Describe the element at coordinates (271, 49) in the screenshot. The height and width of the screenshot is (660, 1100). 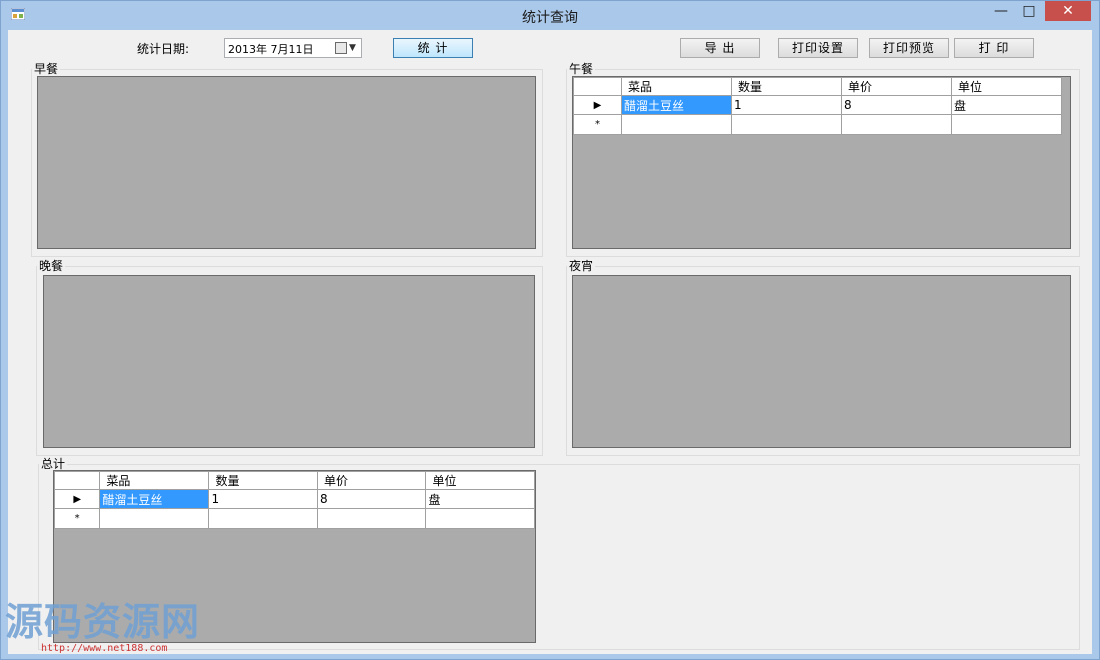
I see `date-value: 2013年 7月11日` at that location.